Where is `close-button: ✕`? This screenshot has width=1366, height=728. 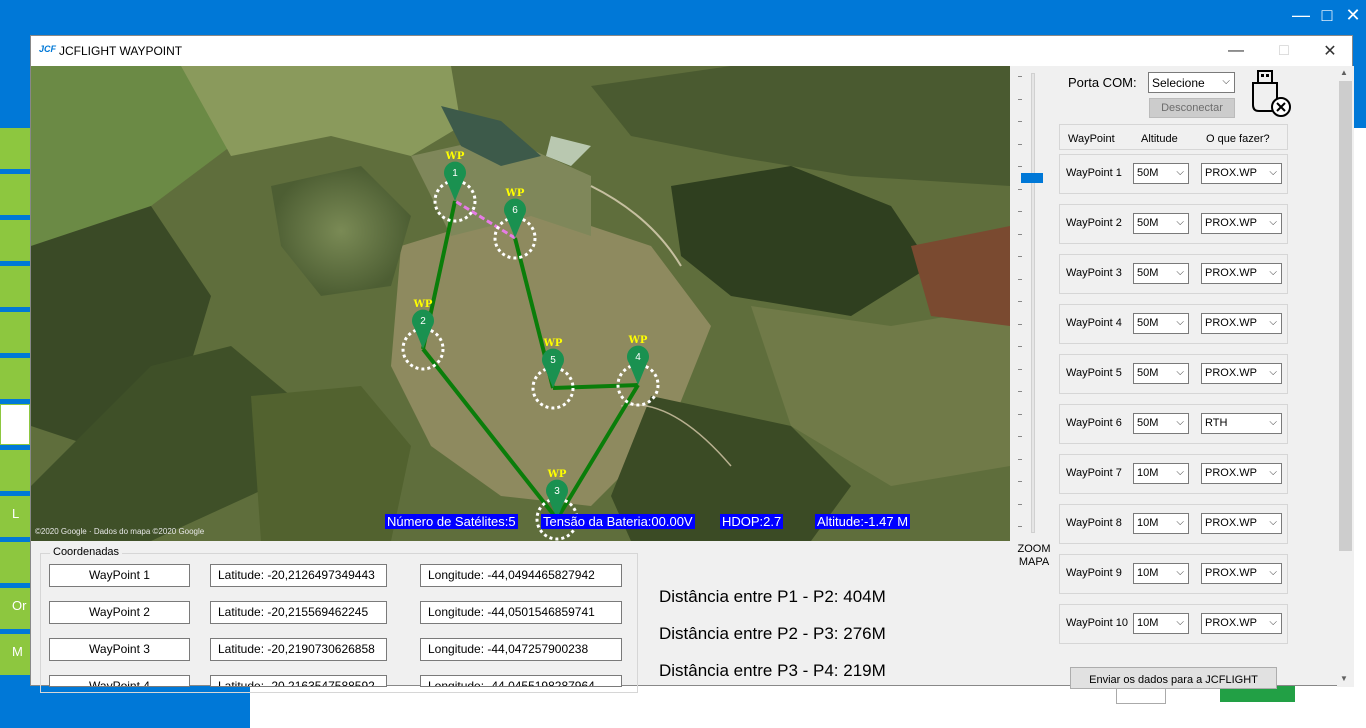 close-button: ✕ is located at coordinates (1330, 51).